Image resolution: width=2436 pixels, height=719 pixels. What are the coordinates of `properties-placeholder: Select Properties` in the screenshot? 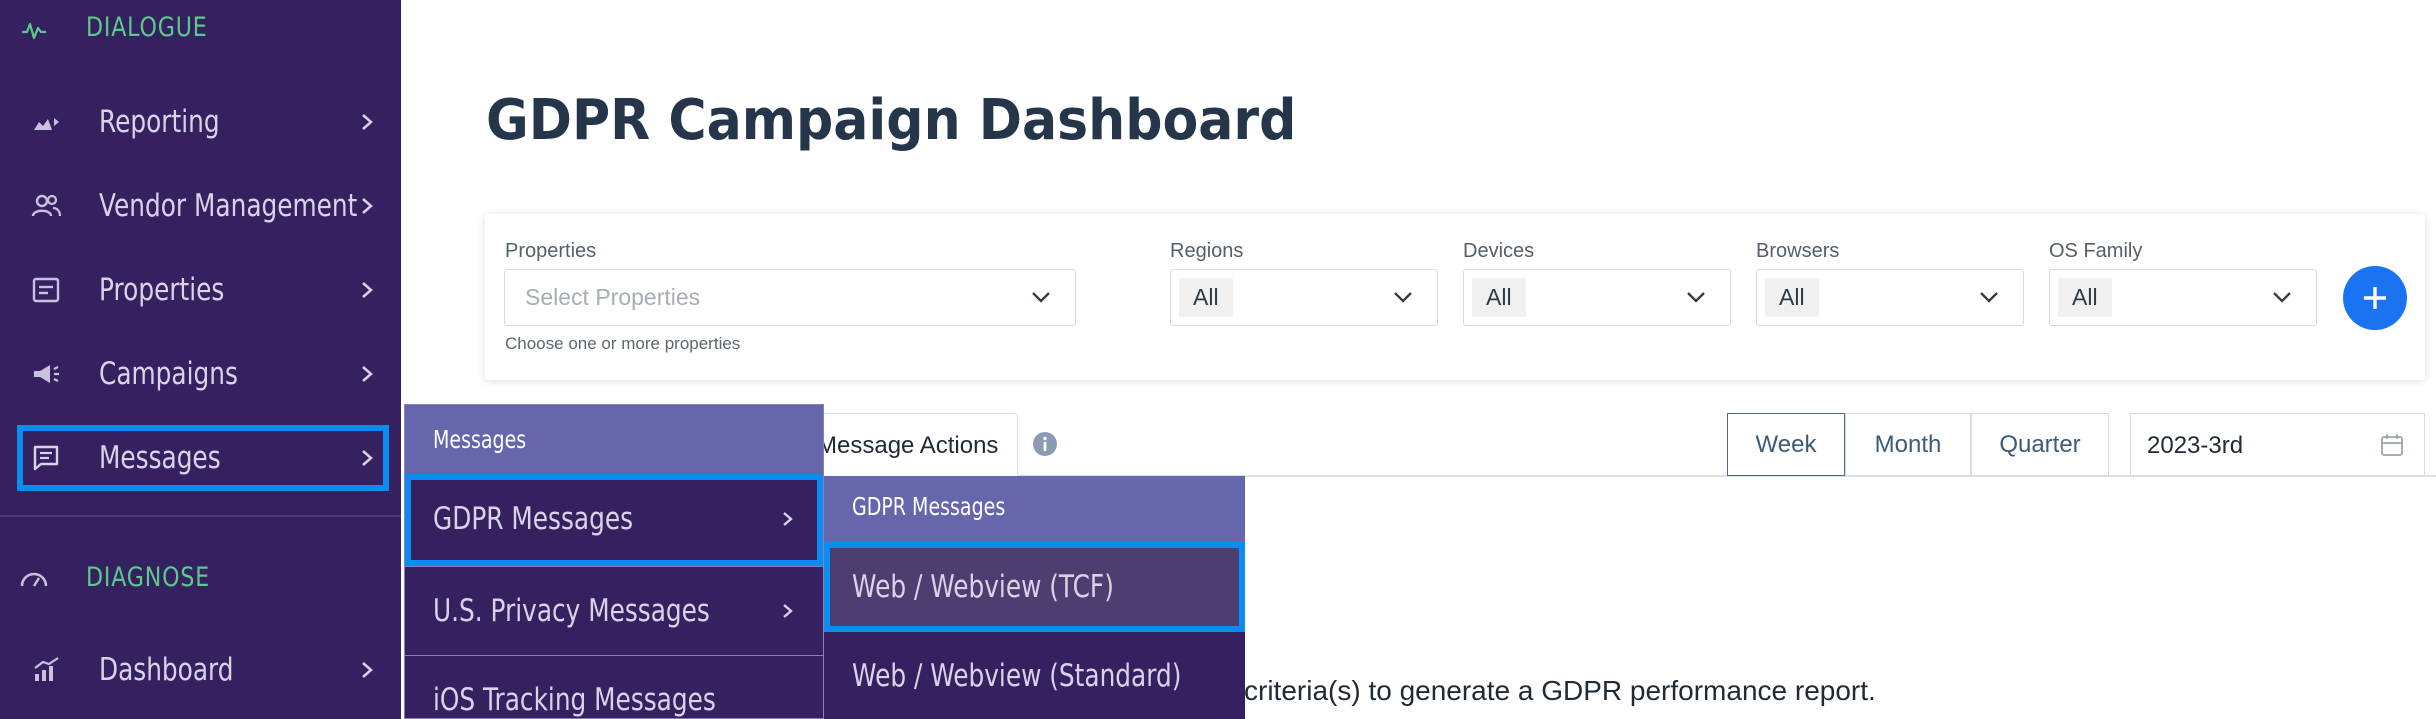 It's located at (613, 297).